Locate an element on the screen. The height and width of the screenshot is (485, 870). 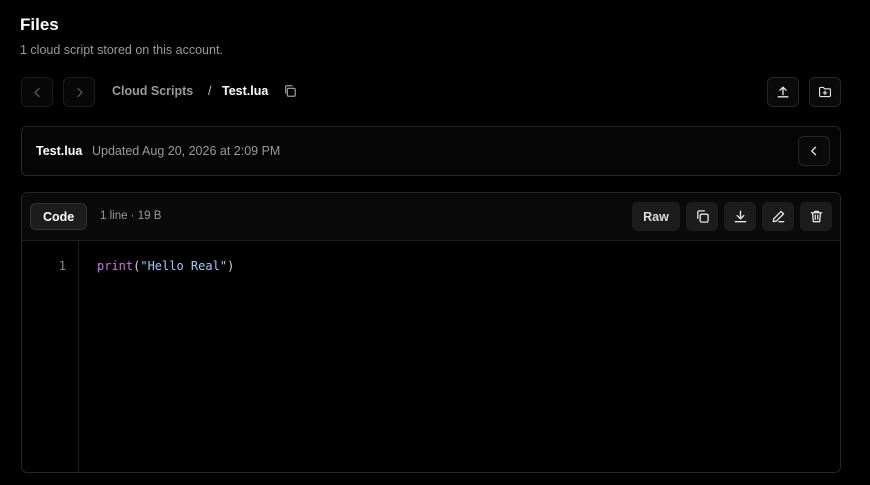
forward-button is located at coordinates (79, 92).